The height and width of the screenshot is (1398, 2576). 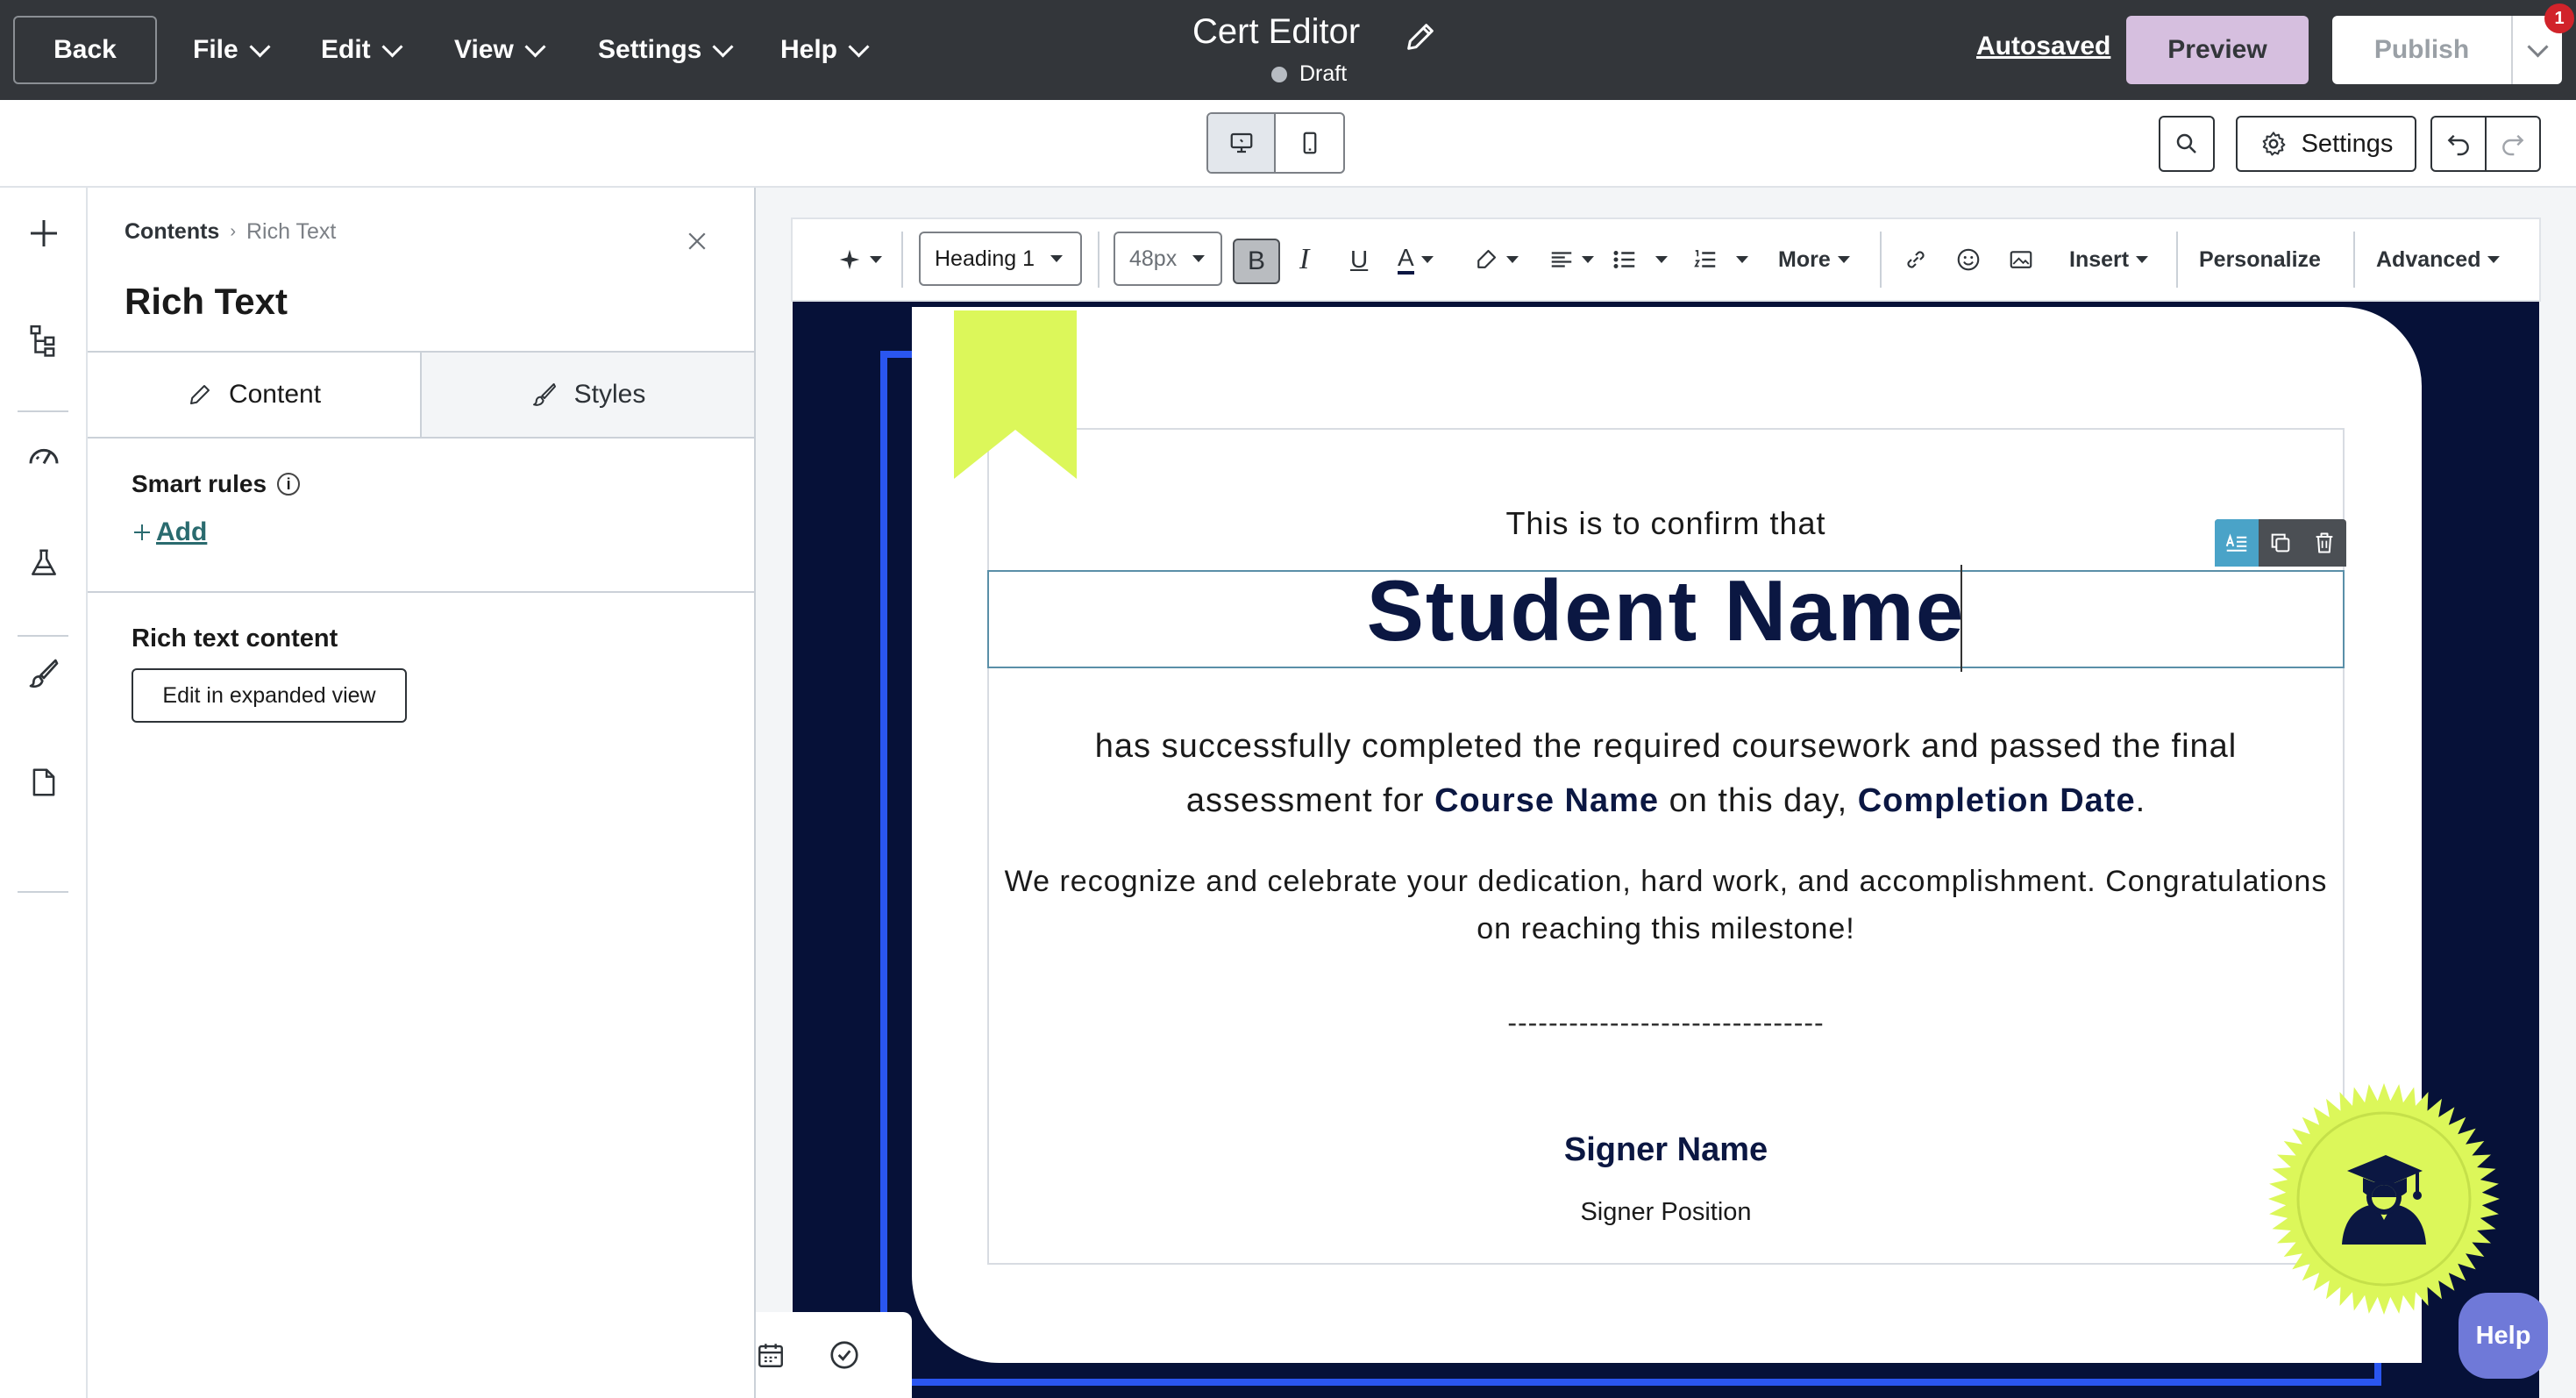 I want to click on flask-icon, so click(x=44, y=562).